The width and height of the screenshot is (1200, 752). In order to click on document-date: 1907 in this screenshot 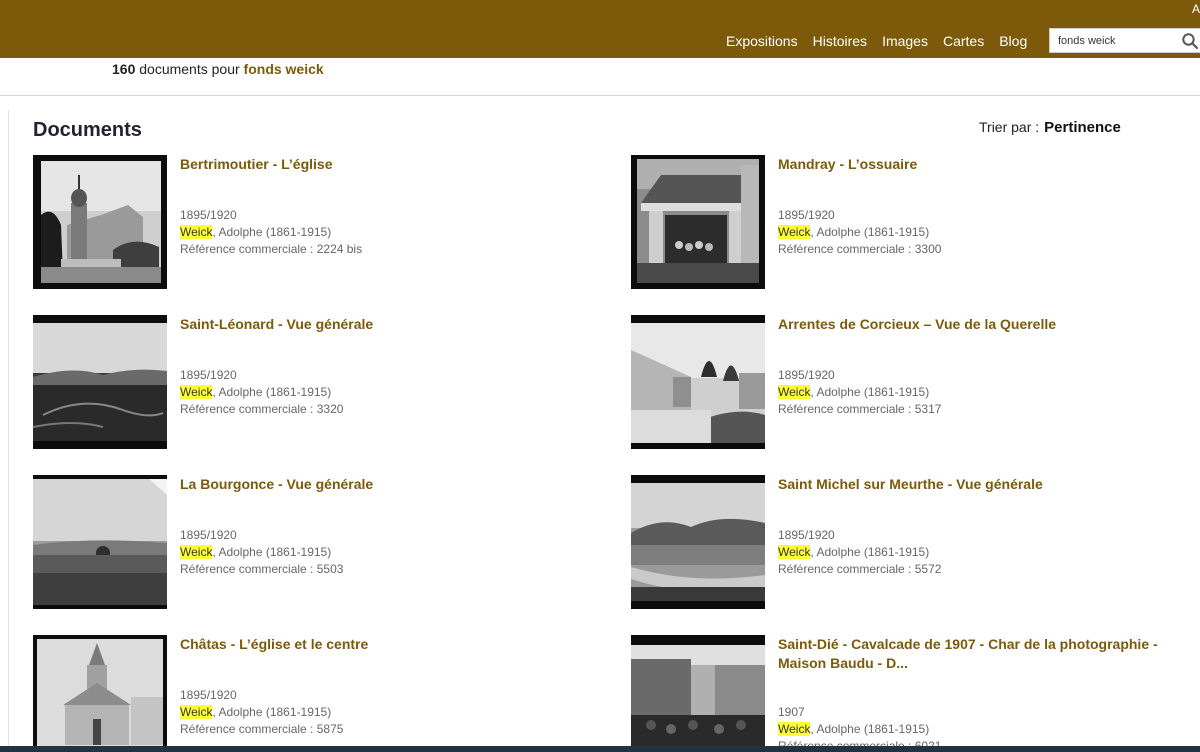, I will do `click(791, 712)`.